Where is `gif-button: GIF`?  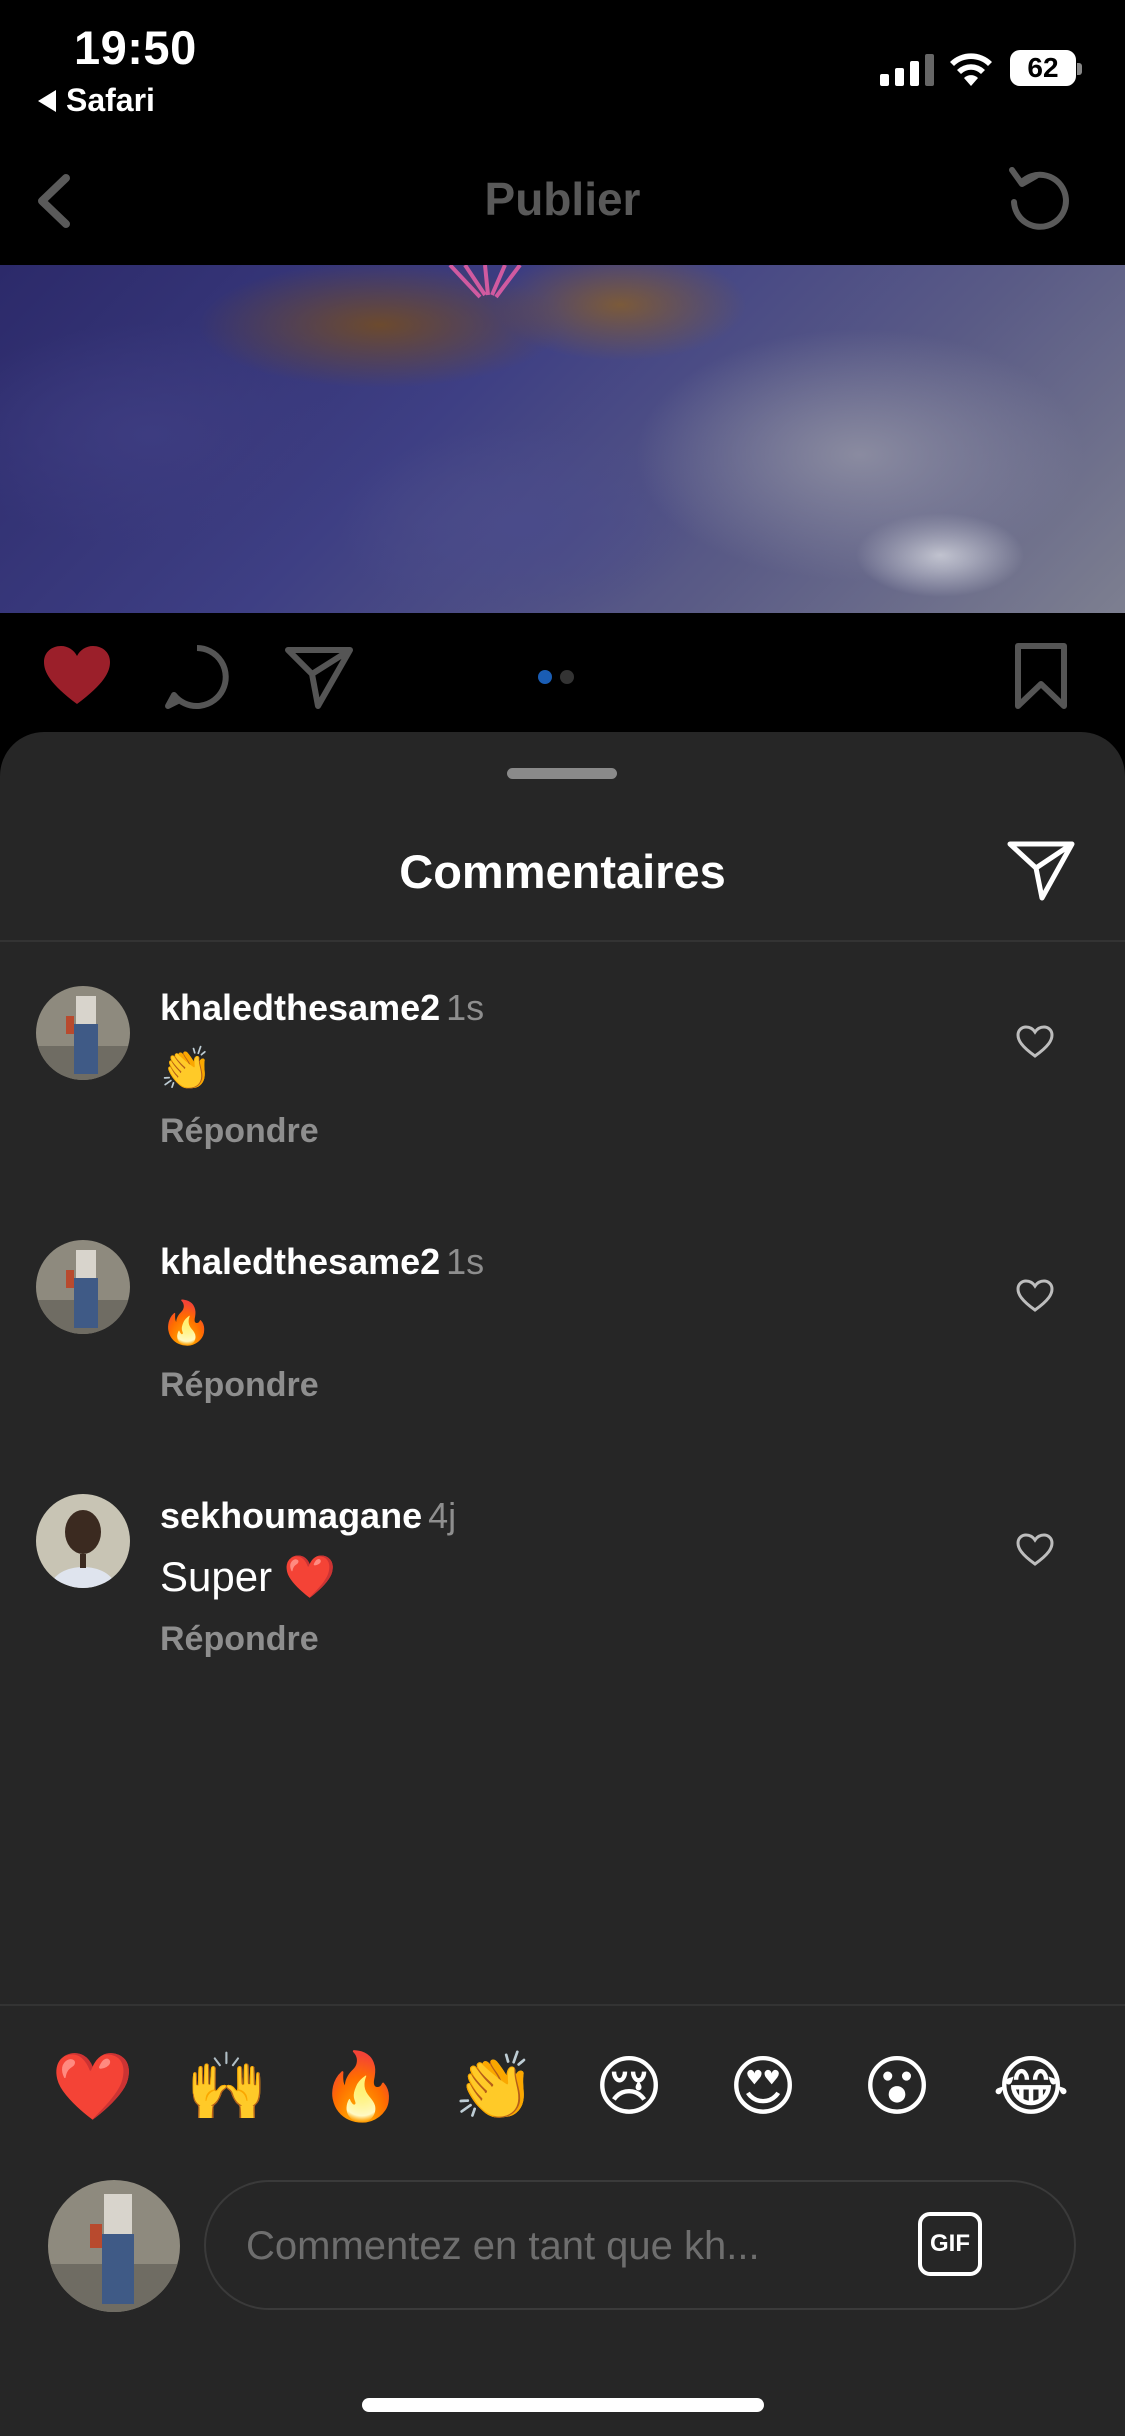 gif-button: GIF is located at coordinates (950, 2244).